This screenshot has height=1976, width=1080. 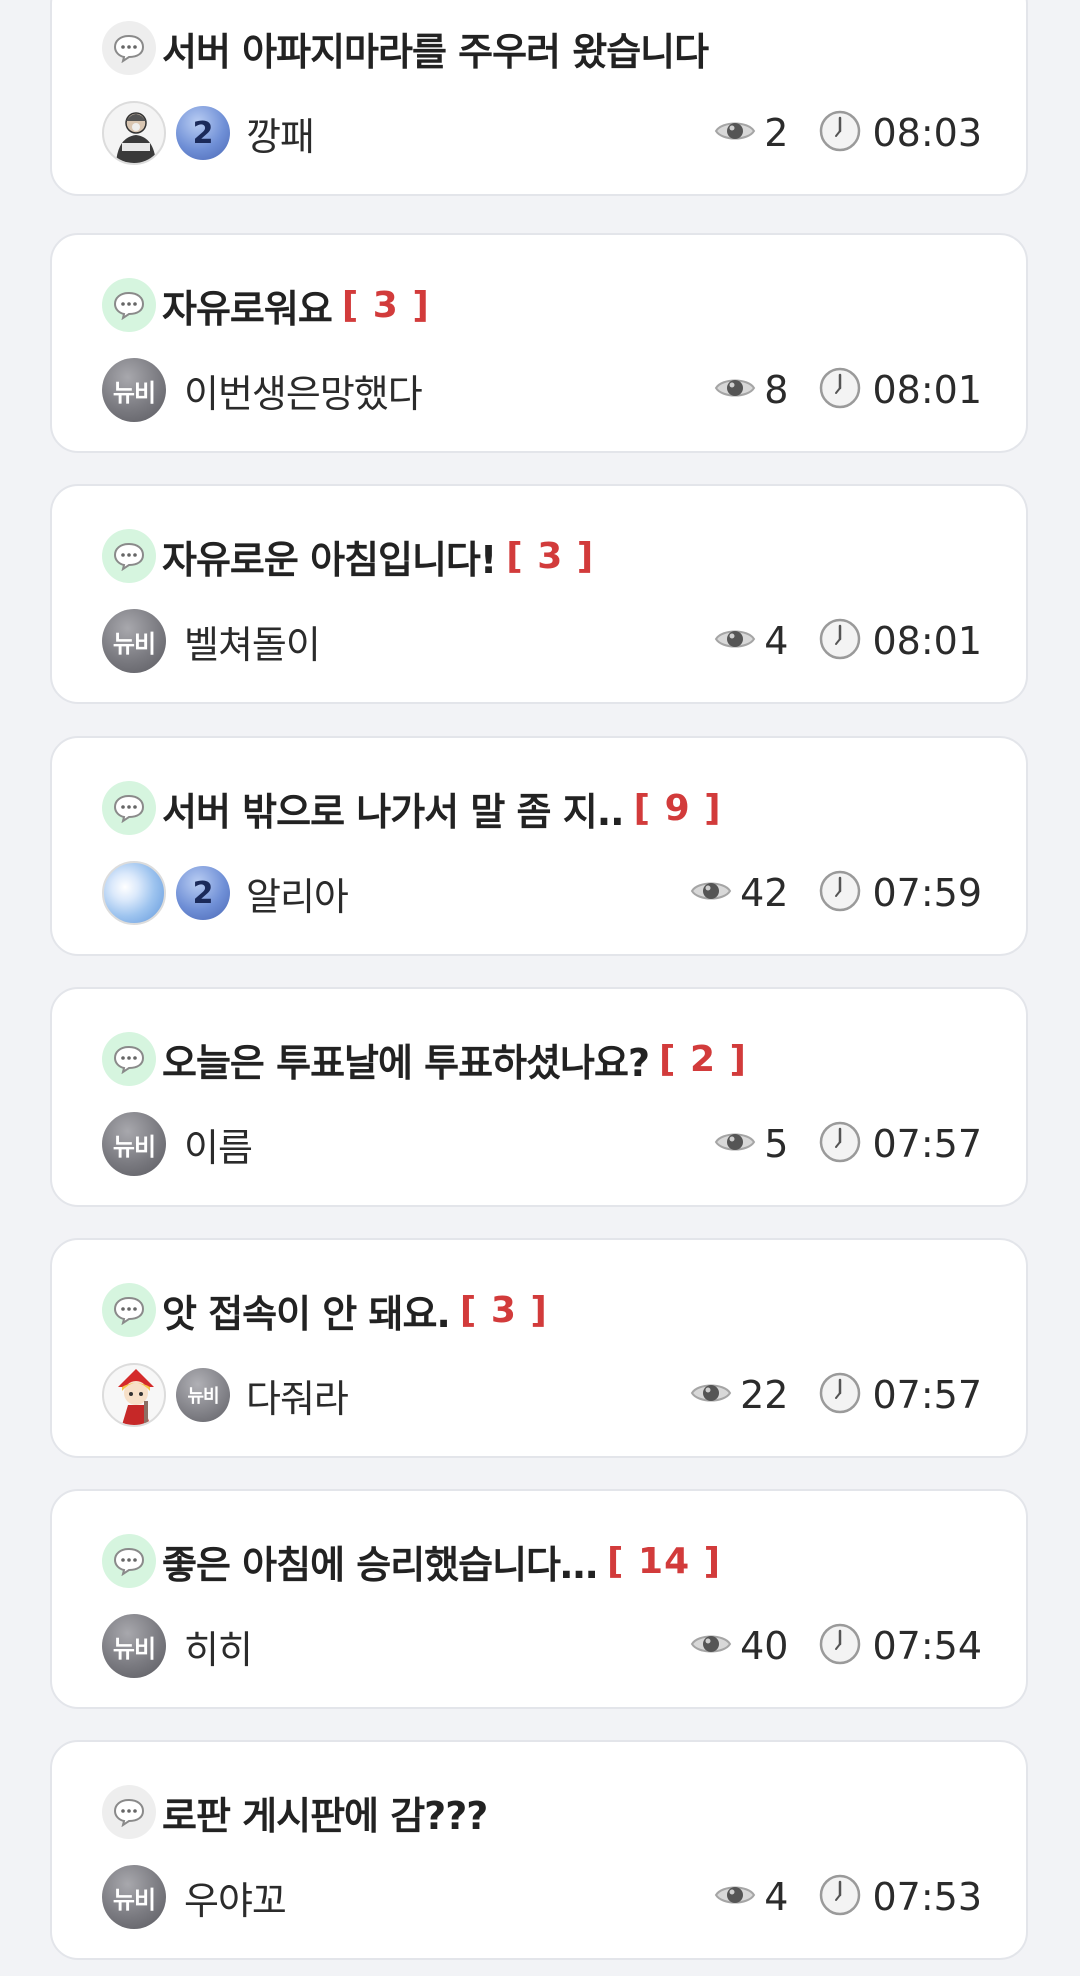 What do you see at coordinates (703, 1059) in the screenshot?
I see `comment-count: [ 2 ]` at bounding box center [703, 1059].